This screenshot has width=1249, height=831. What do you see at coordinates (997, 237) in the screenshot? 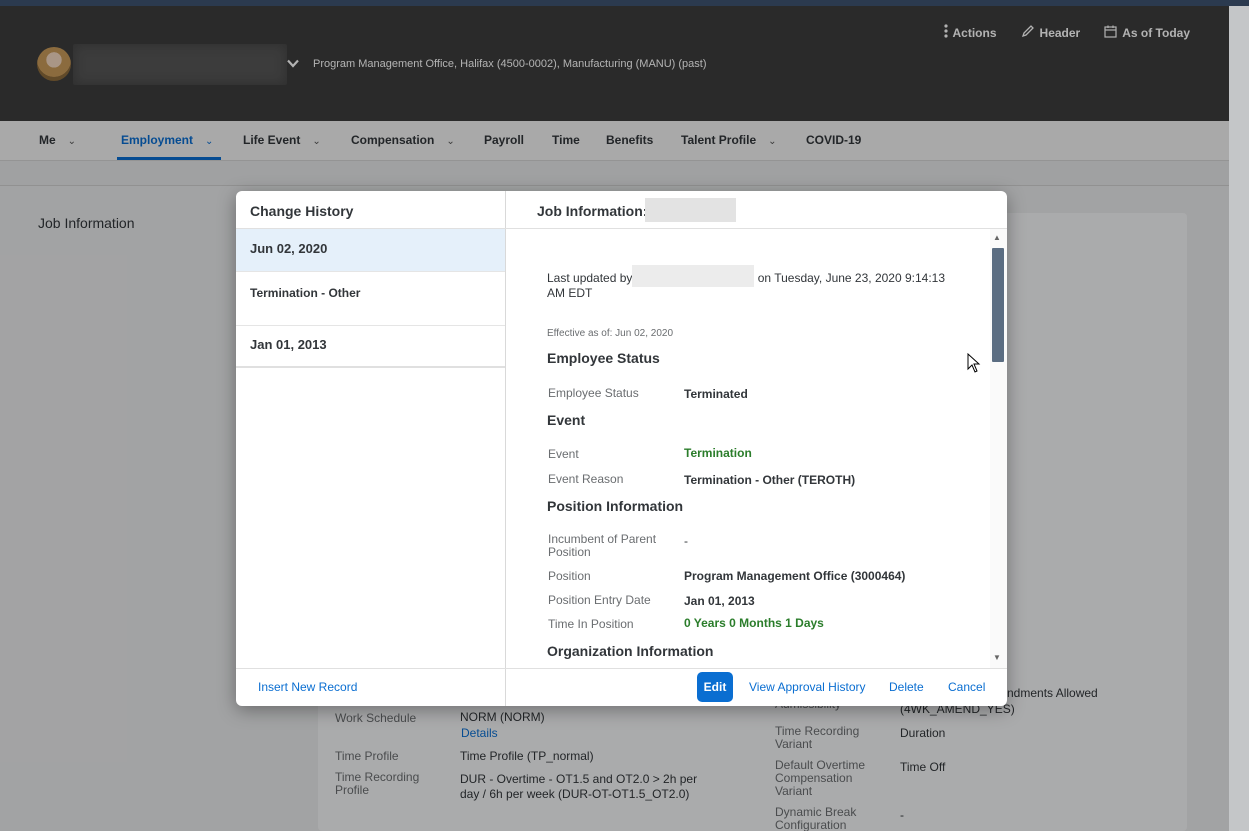
I see `scroll-up-icon: ▲` at bounding box center [997, 237].